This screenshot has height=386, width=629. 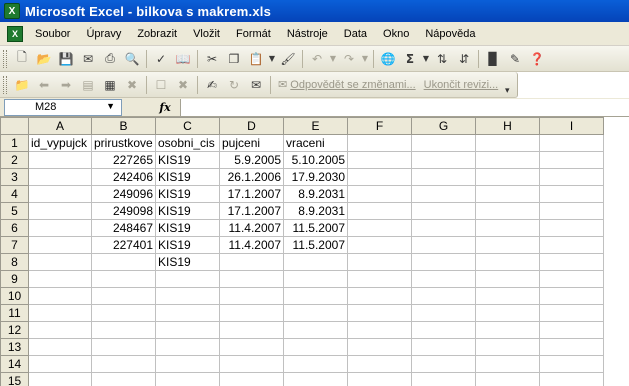 I want to click on cell-i7, so click(x=571, y=245).